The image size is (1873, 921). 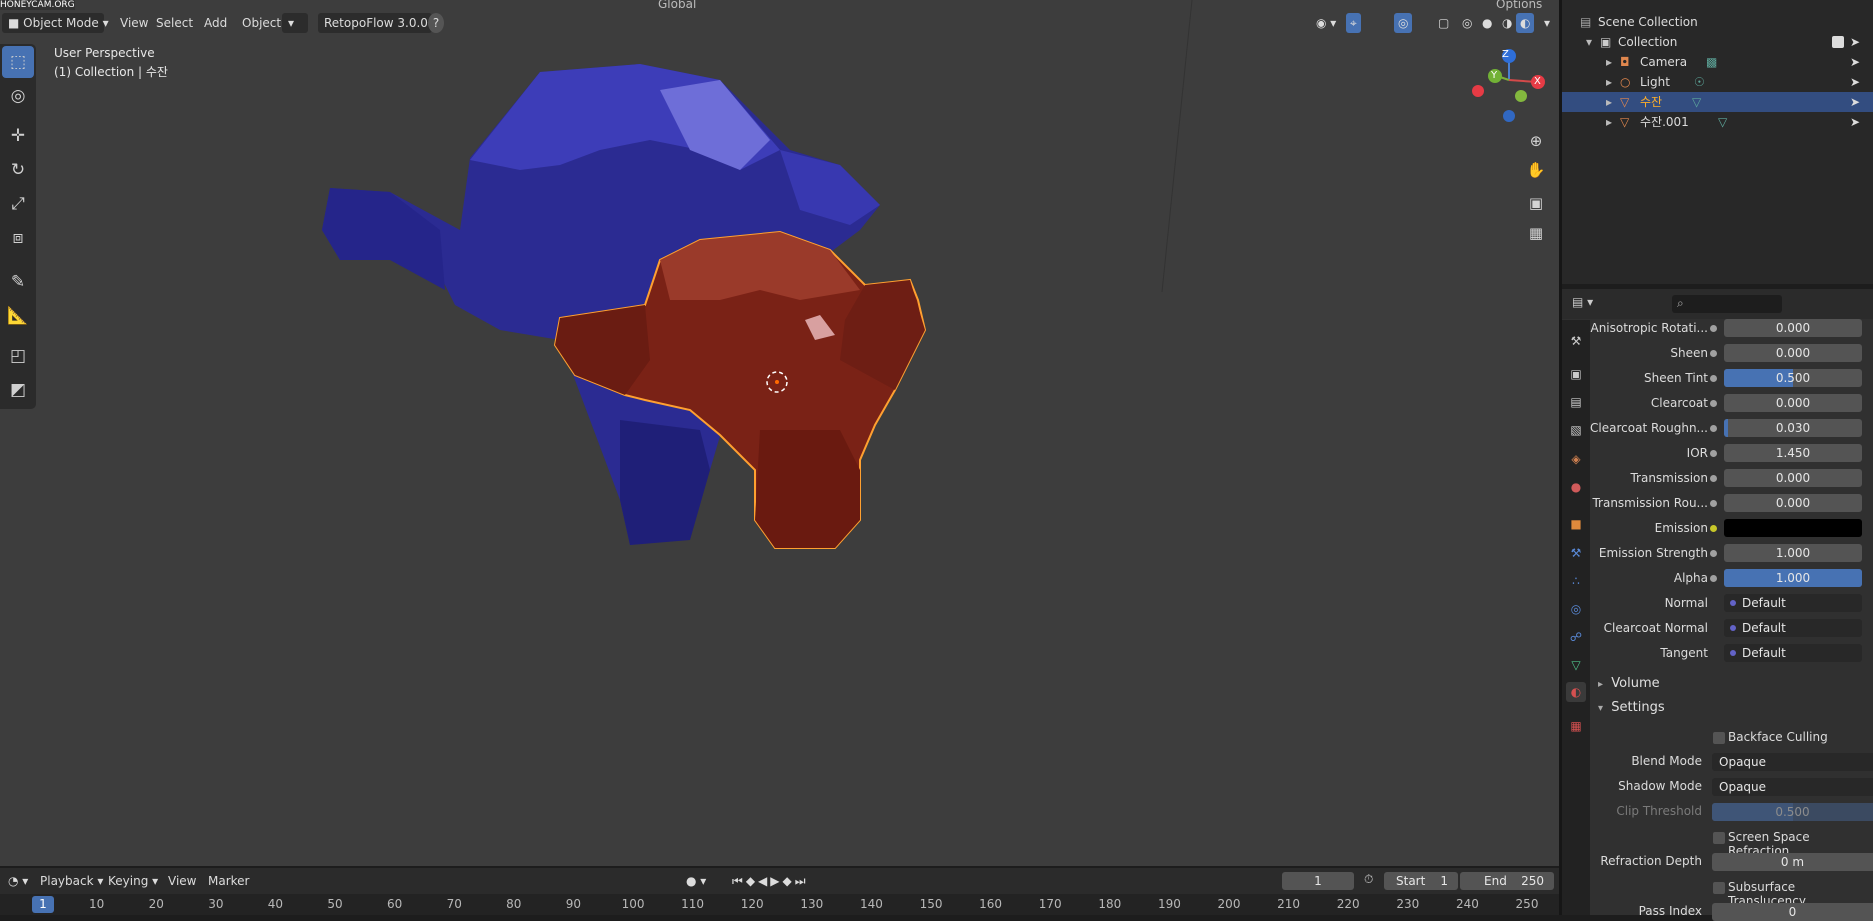 What do you see at coordinates (1793, 578) in the screenshot?
I see `alpha-field: 1.000` at bounding box center [1793, 578].